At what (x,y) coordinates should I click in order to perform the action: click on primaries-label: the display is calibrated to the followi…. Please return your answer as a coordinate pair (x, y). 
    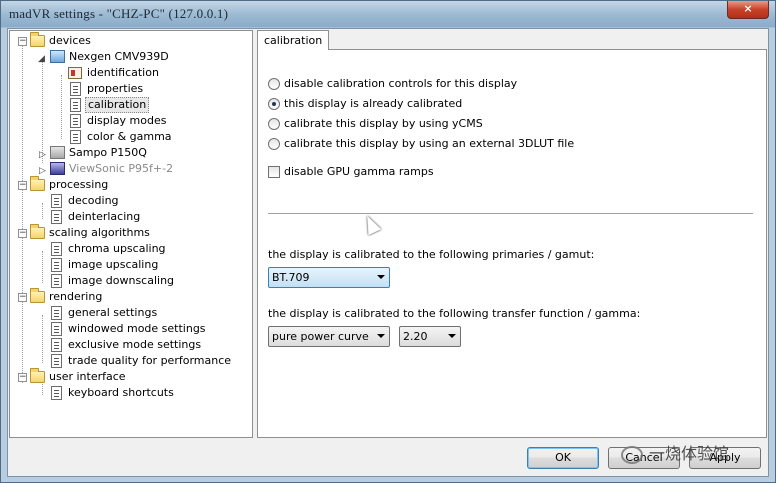
    Looking at the image, I should click on (431, 254).